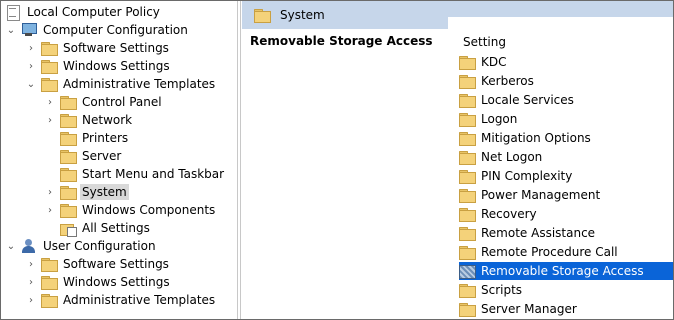 The width and height of the screenshot is (674, 320). Describe the element at coordinates (115, 30) in the screenshot. I see `tree-item-label: Computer Configuration` at that location.